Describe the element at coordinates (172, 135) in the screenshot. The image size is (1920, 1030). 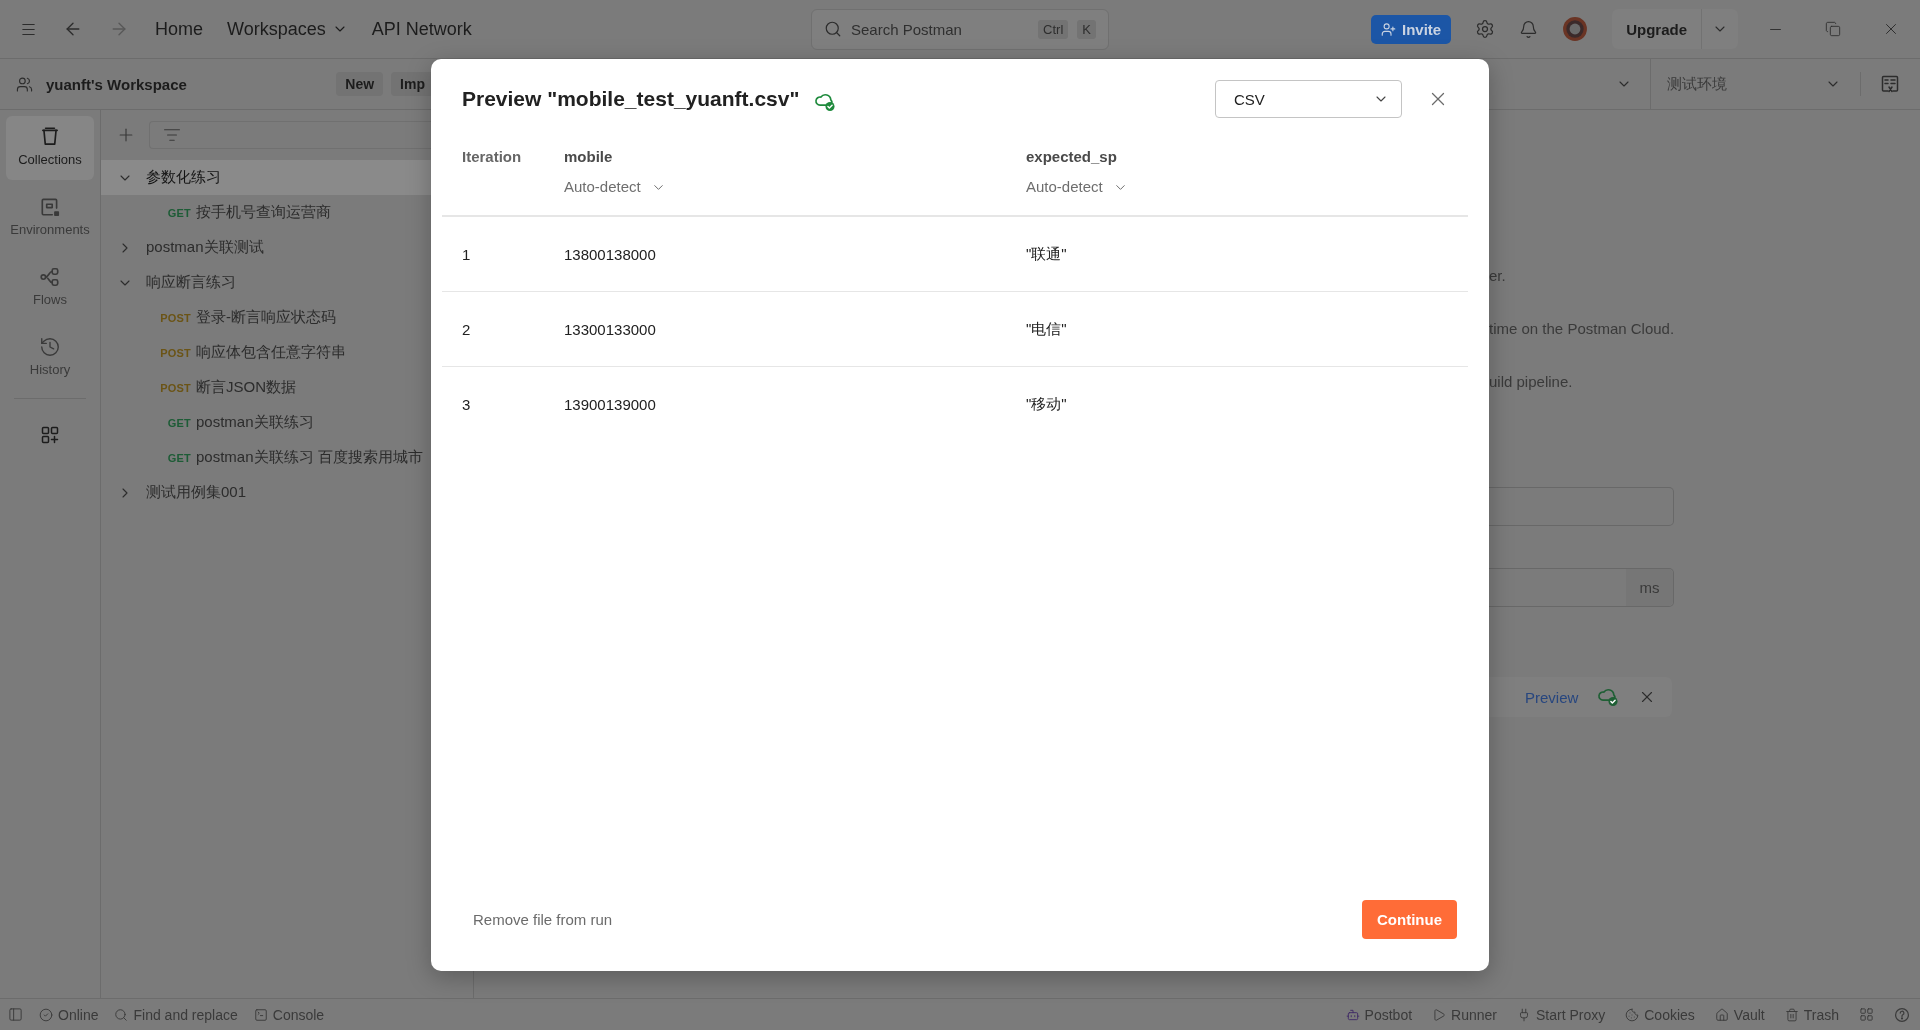
I see `filter-icon` at that location.